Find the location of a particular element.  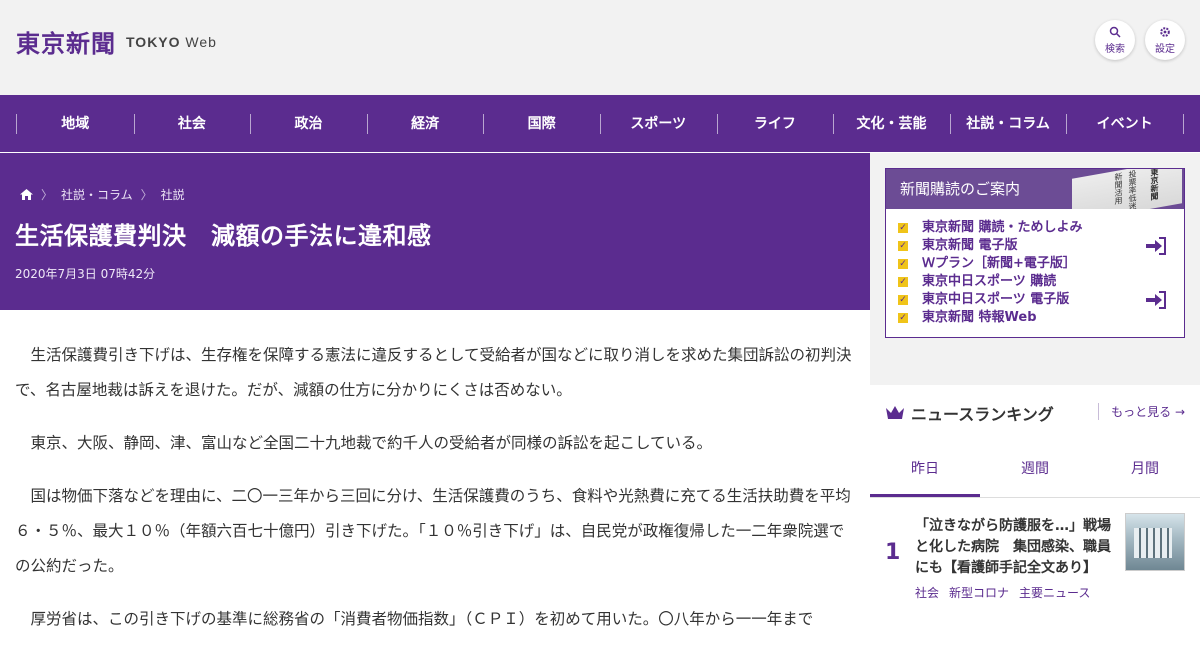

home-icon is located at coordinates (26, 194).